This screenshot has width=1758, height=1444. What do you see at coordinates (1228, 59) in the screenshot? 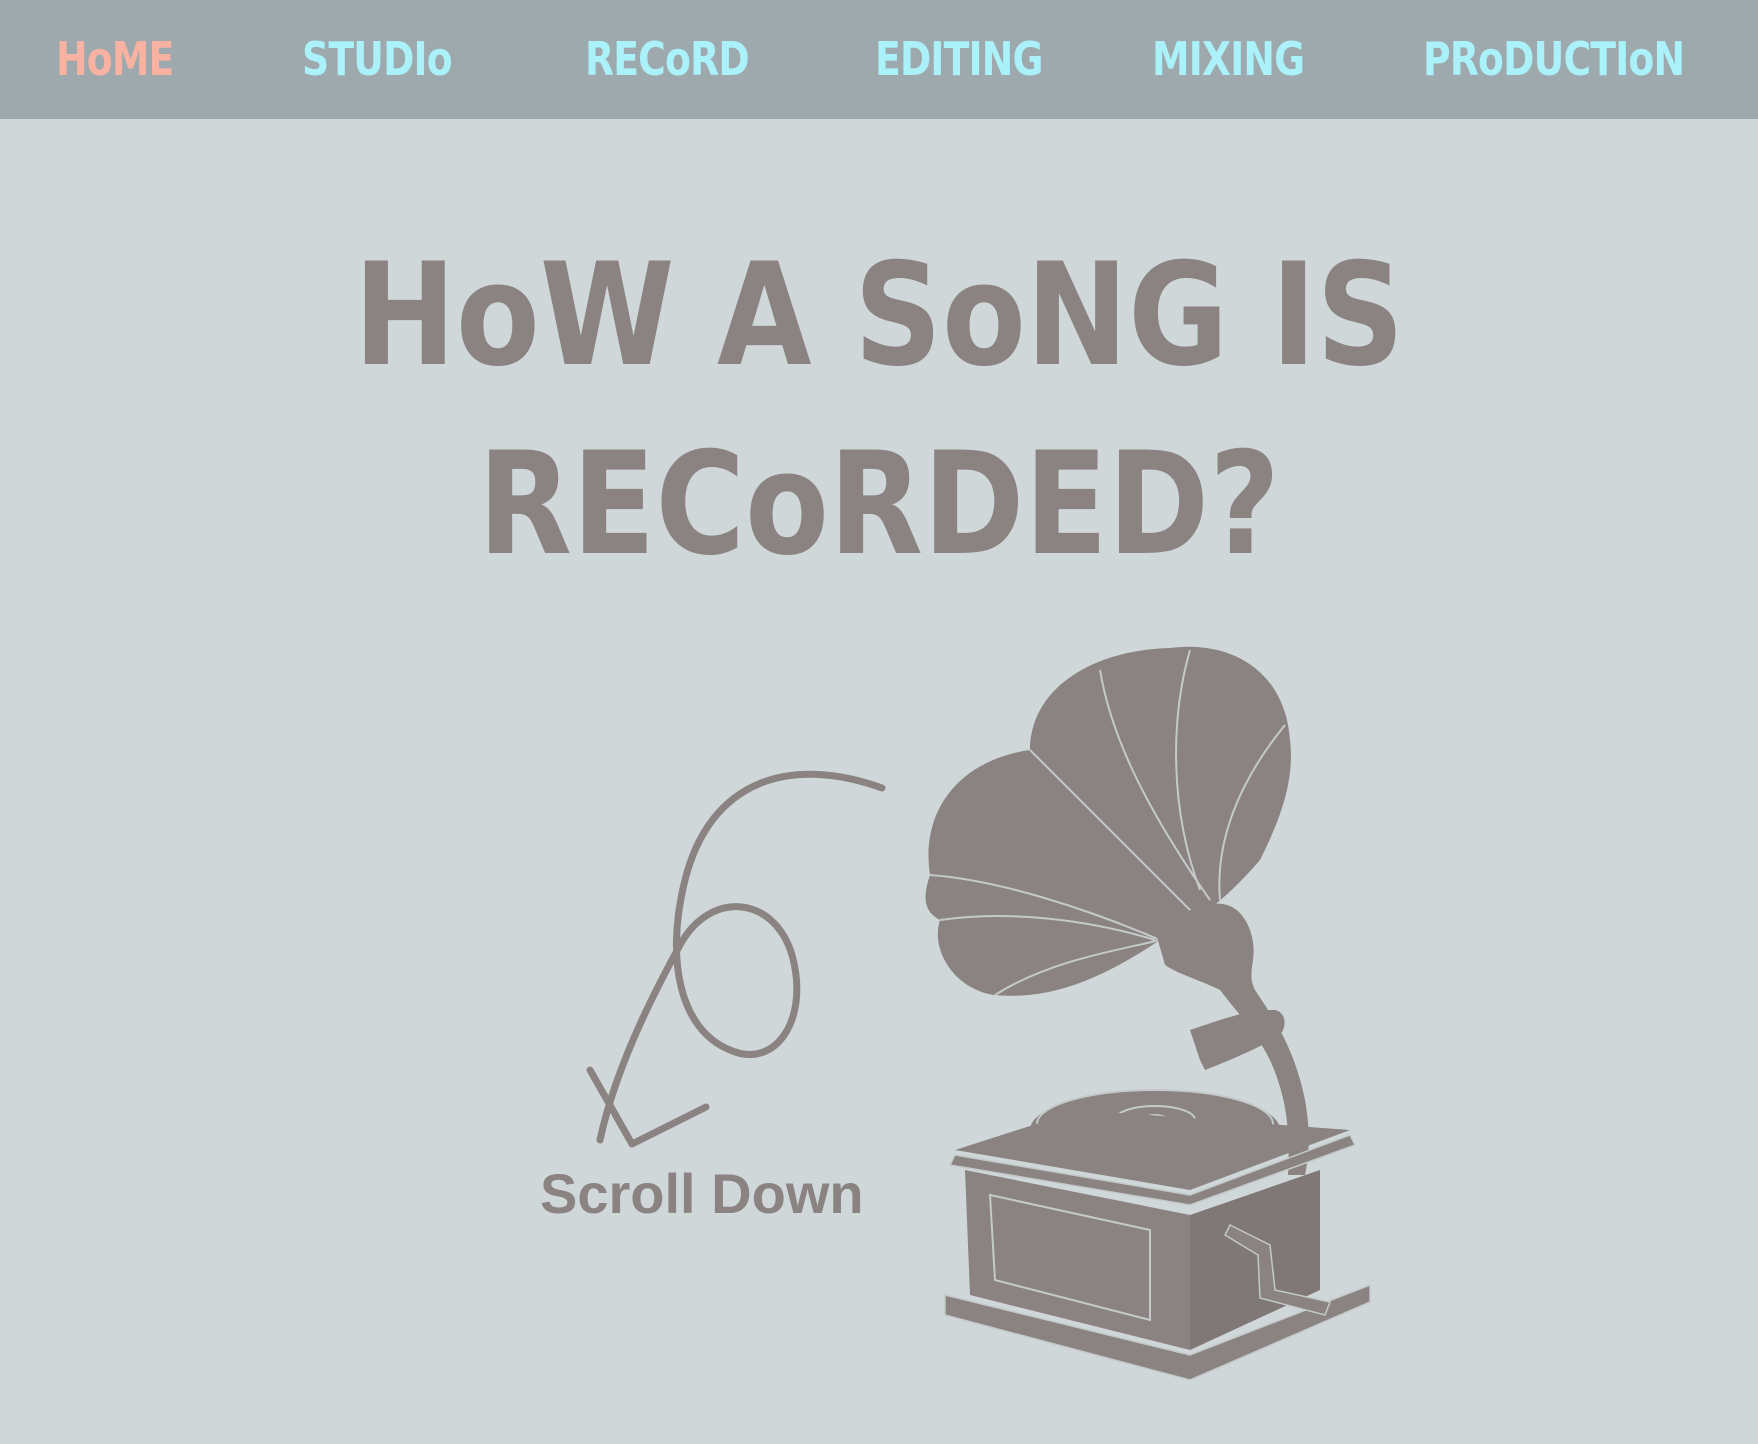
I see `nav-link-mixing: MIXING` at bounding box center [1228, 59].